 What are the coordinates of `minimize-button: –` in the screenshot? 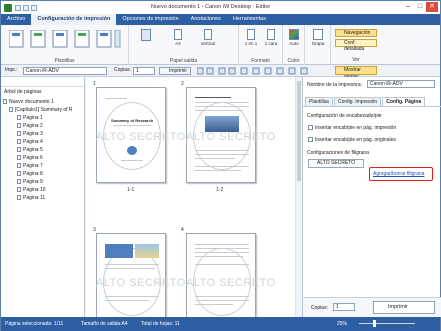 It's located at (408, 7).